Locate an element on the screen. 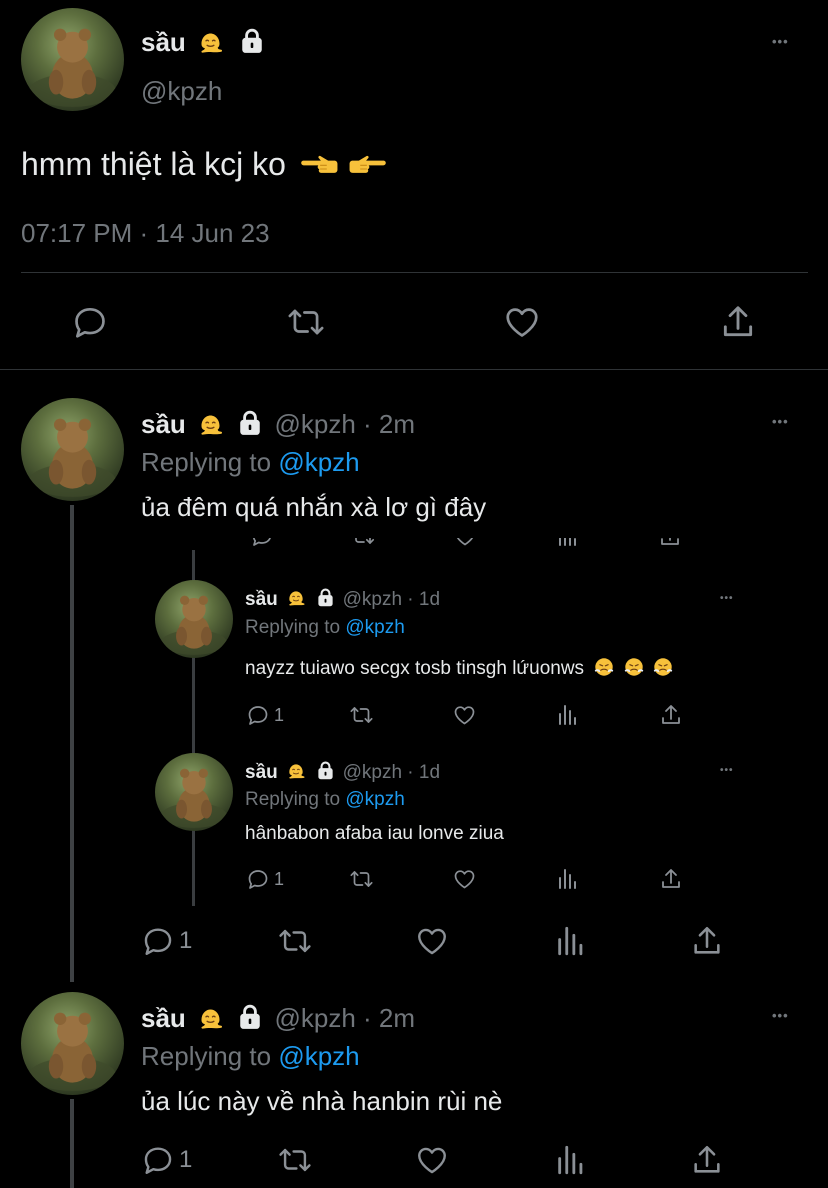 This screenshot has width=828, height=1188. main-tweet-avatar is located at coordinates (72, 59).